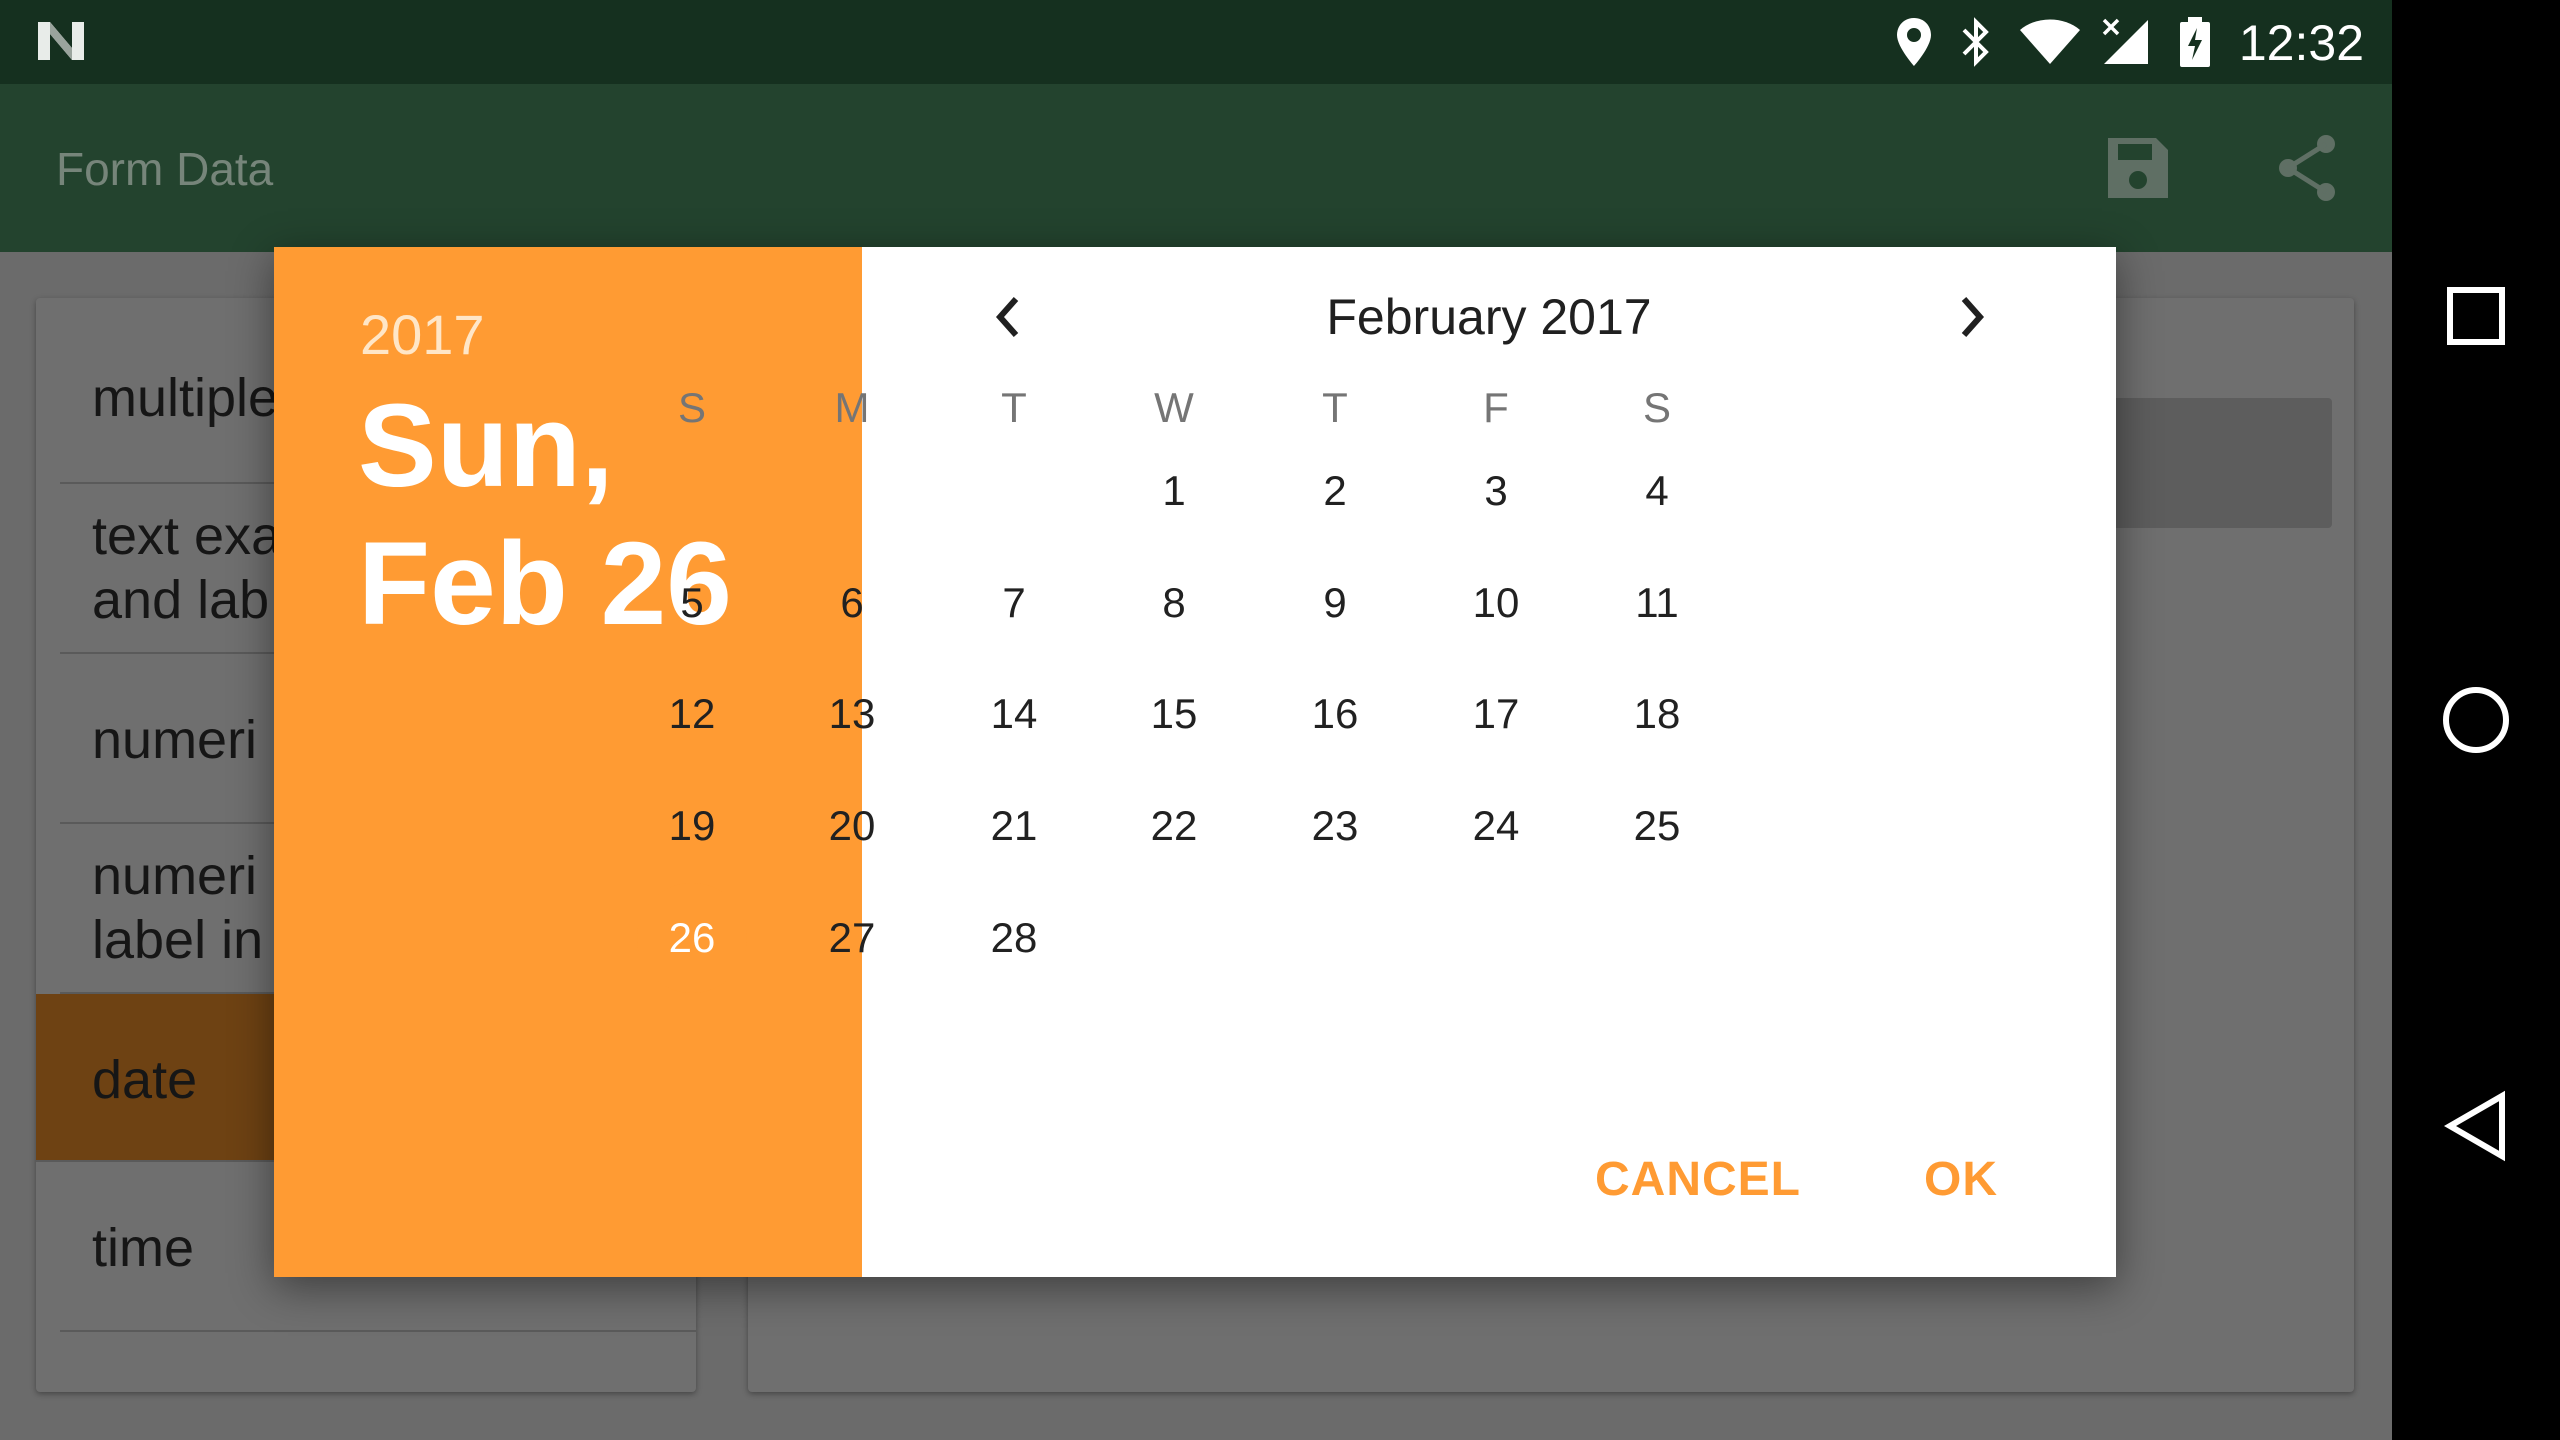  What do you see at coordinates (1657, 603) in the screenshot?
I see `calendar-day: 11` at bounding box center [1657, 603].